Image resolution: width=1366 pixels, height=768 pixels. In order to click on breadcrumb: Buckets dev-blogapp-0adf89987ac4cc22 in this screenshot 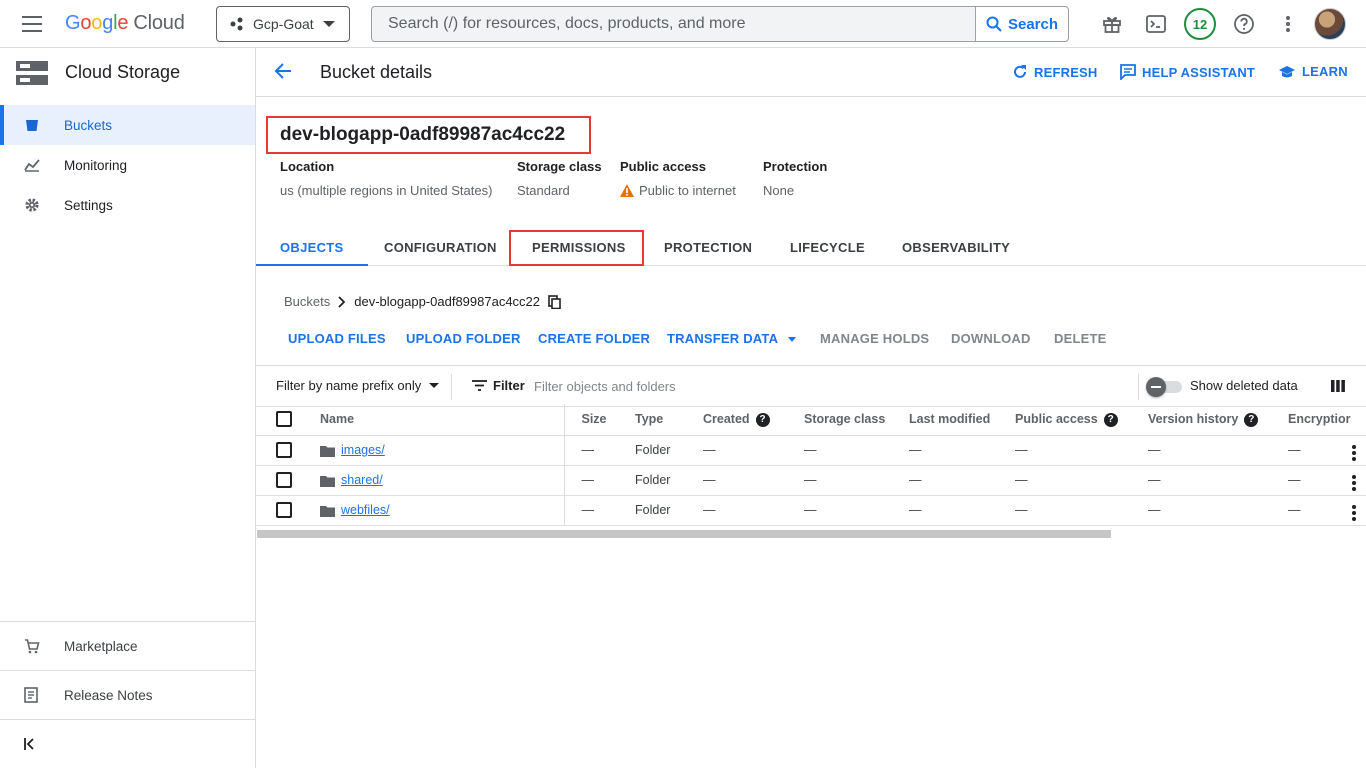, I will do `click(422, 301)`.